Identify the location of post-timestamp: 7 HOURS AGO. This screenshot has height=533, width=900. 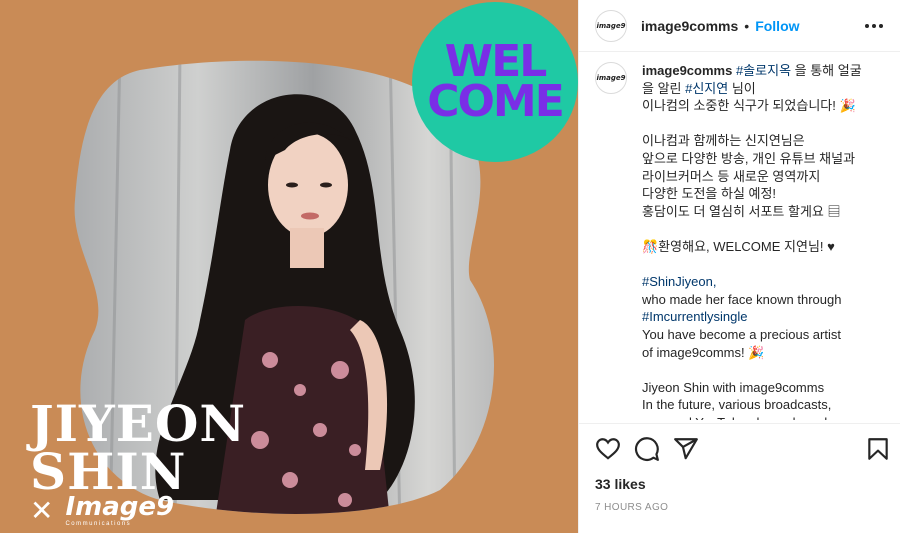
(631, 507).